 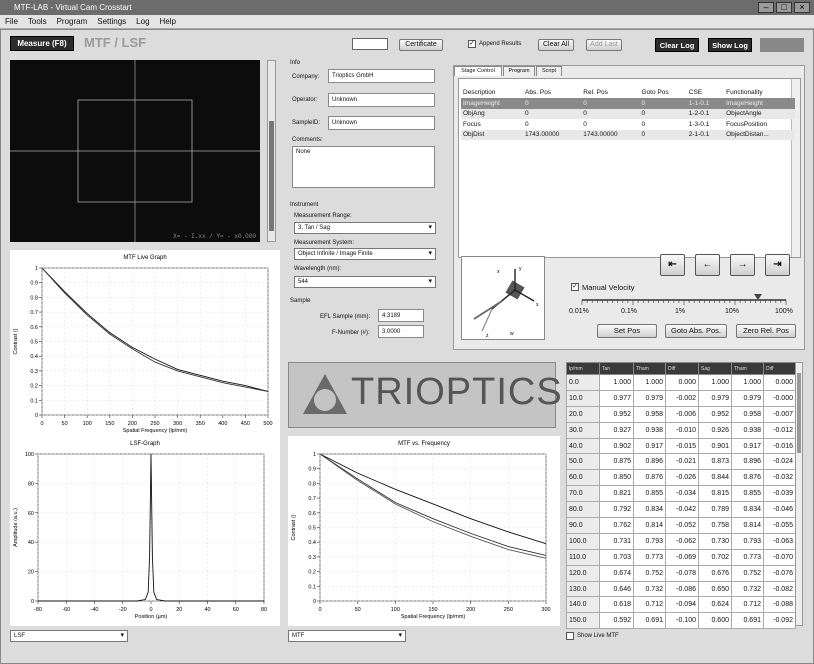 What do you see at coordinates (715, 398) in the screenshot?
I see `table-cell: 0.979` at bounding box center [715, 398].